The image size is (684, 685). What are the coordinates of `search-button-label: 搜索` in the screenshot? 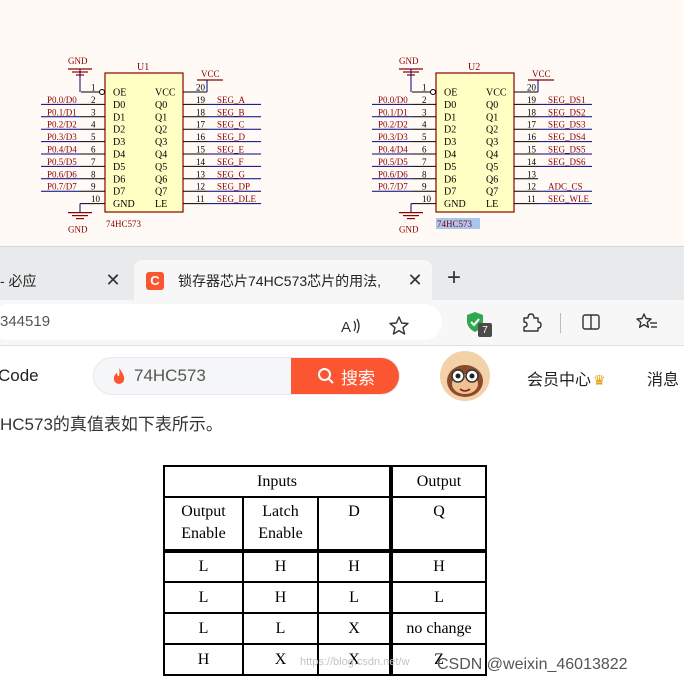 It's located at (358, 378).